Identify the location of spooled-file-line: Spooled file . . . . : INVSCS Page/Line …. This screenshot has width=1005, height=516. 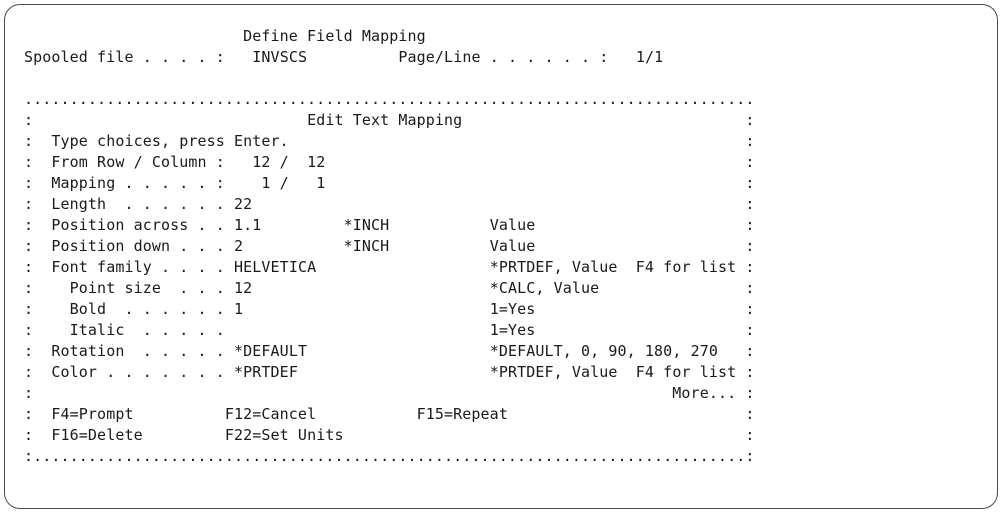
(389, 57).